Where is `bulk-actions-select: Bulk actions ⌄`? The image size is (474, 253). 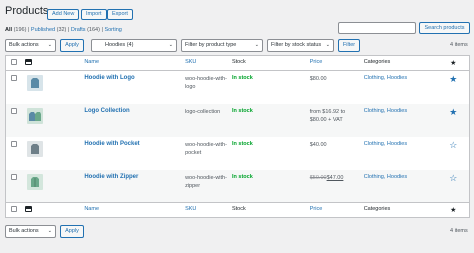 bulk-actions-select: Bulk actions ⌄ is located at coordinates (30, 45).